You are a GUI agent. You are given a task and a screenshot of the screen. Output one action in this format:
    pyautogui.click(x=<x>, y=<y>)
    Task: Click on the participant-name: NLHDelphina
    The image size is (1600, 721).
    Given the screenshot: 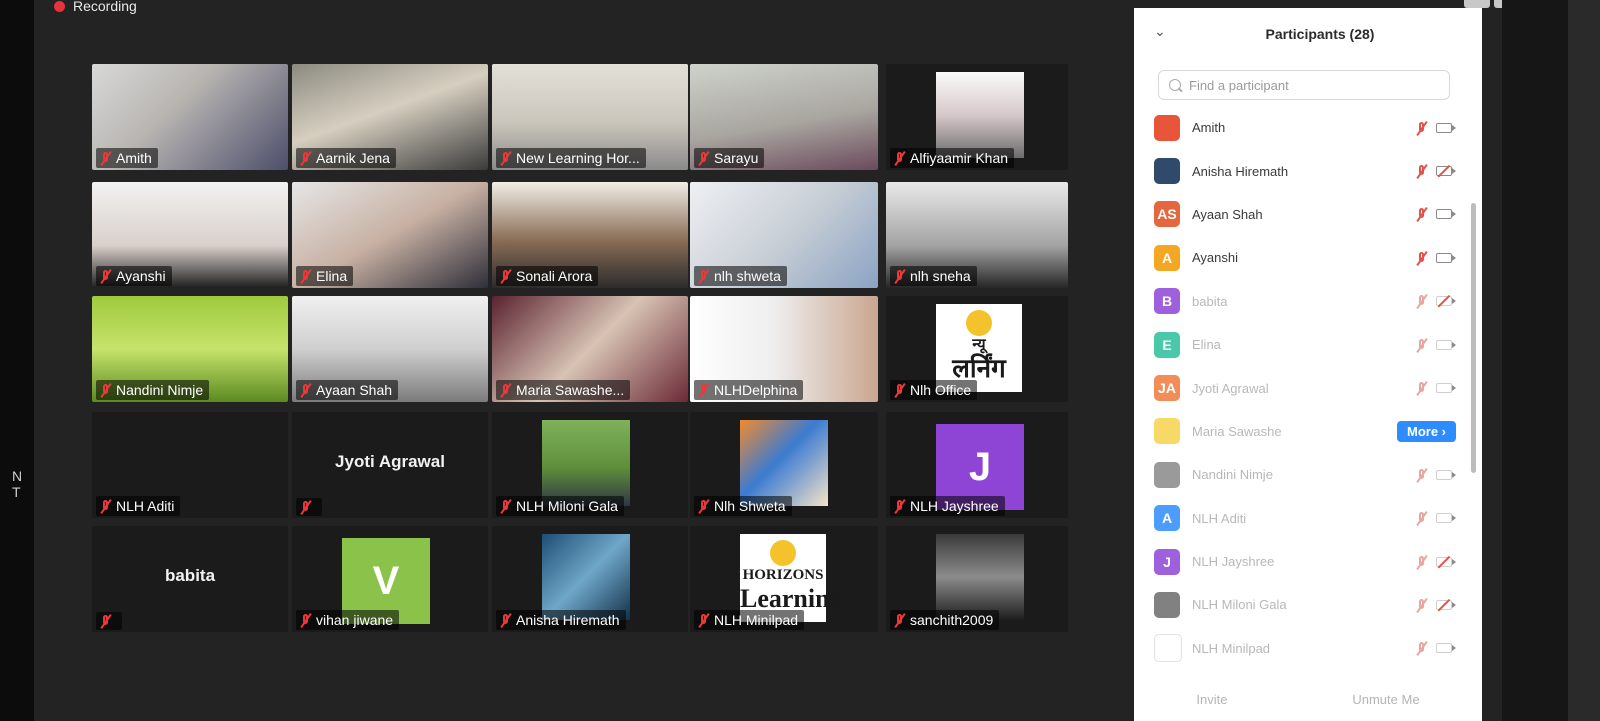 What is the action you would take?
    pyautogui.click(x=756, y=390)
    